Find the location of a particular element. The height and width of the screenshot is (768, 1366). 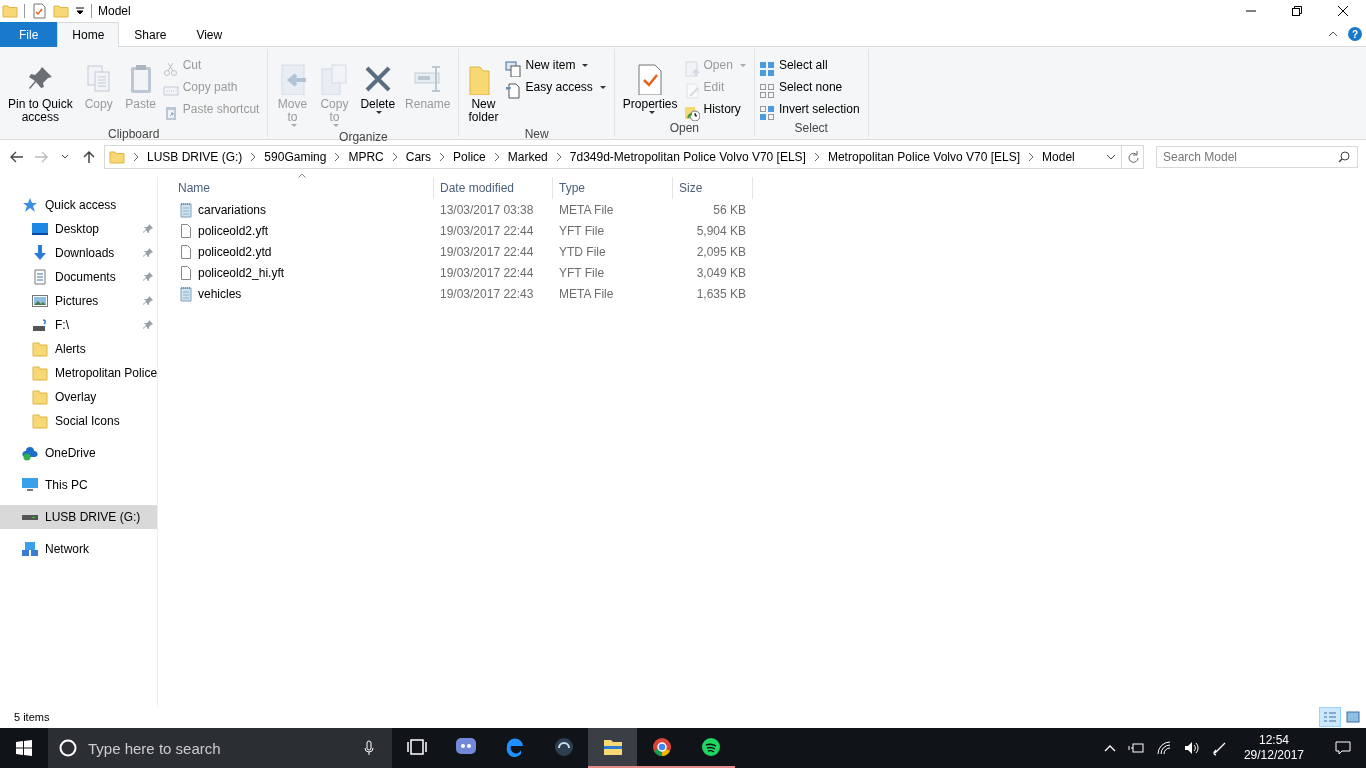

nav-item: Alerts is located at coordinates (78, 349).